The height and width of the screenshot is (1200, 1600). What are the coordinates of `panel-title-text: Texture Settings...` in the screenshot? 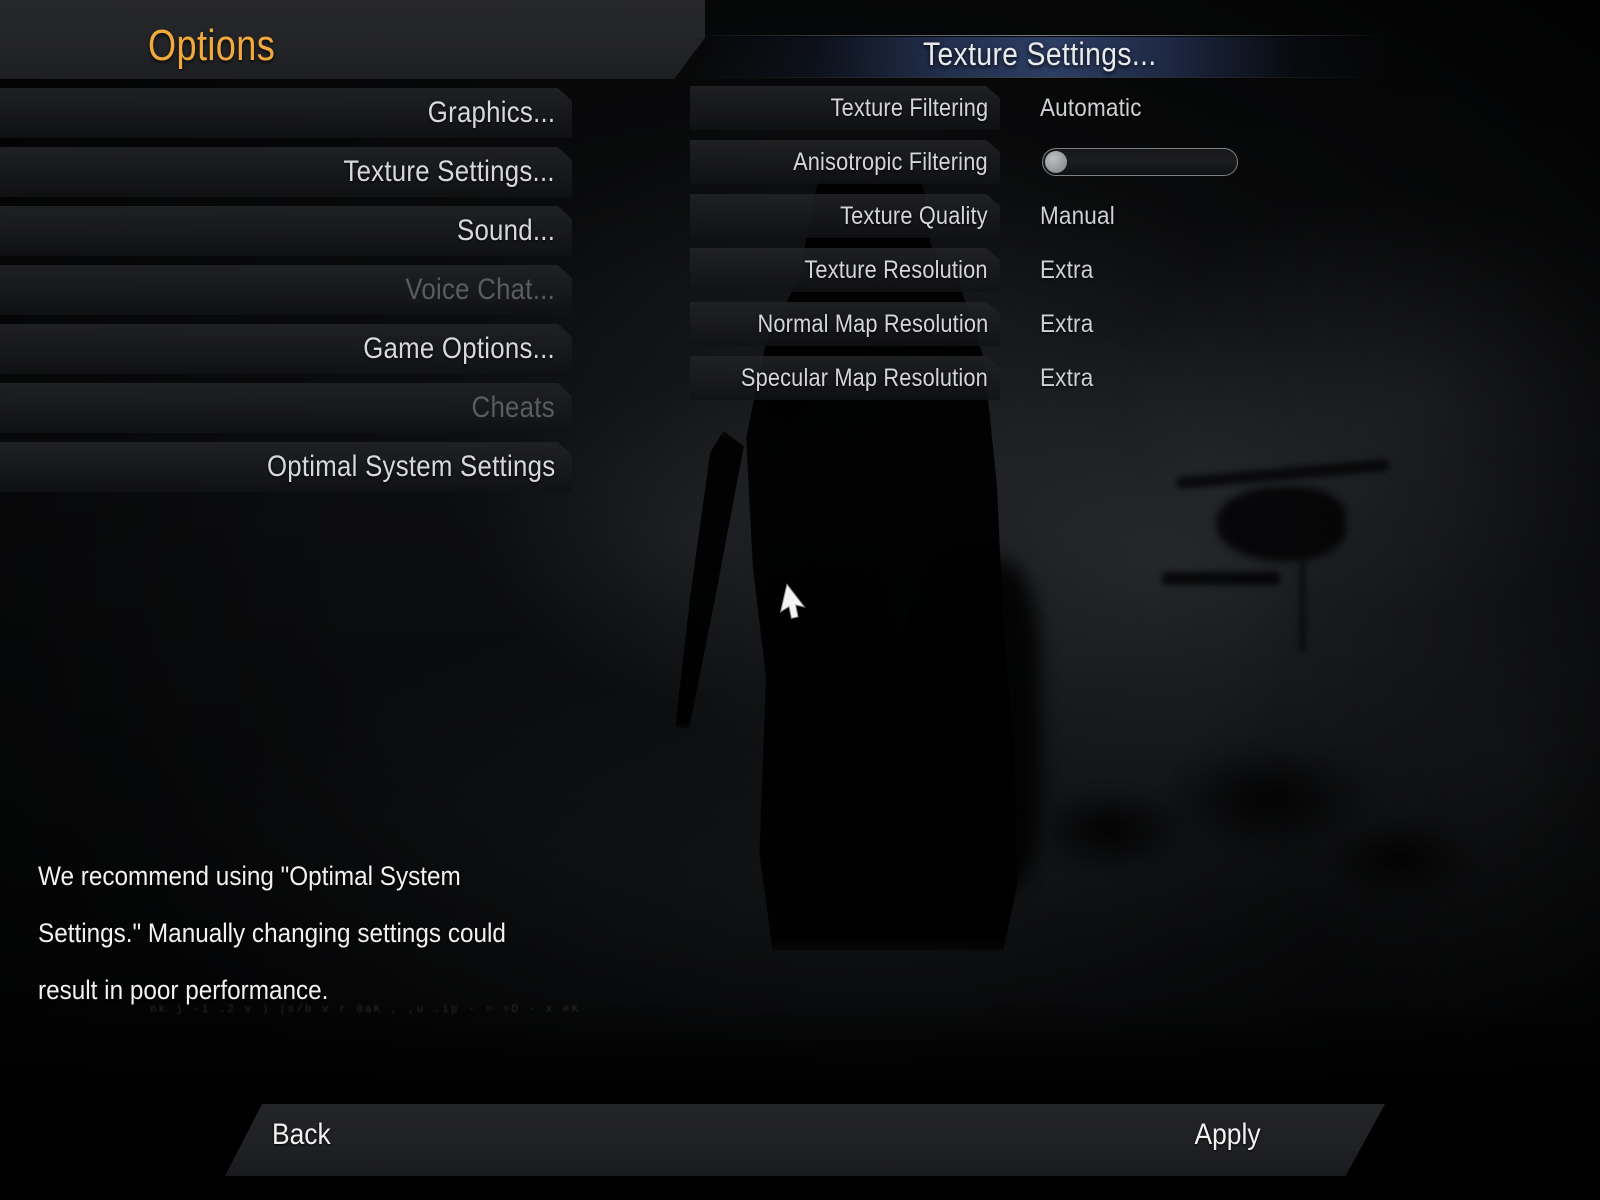 It's located at (1040, 54).